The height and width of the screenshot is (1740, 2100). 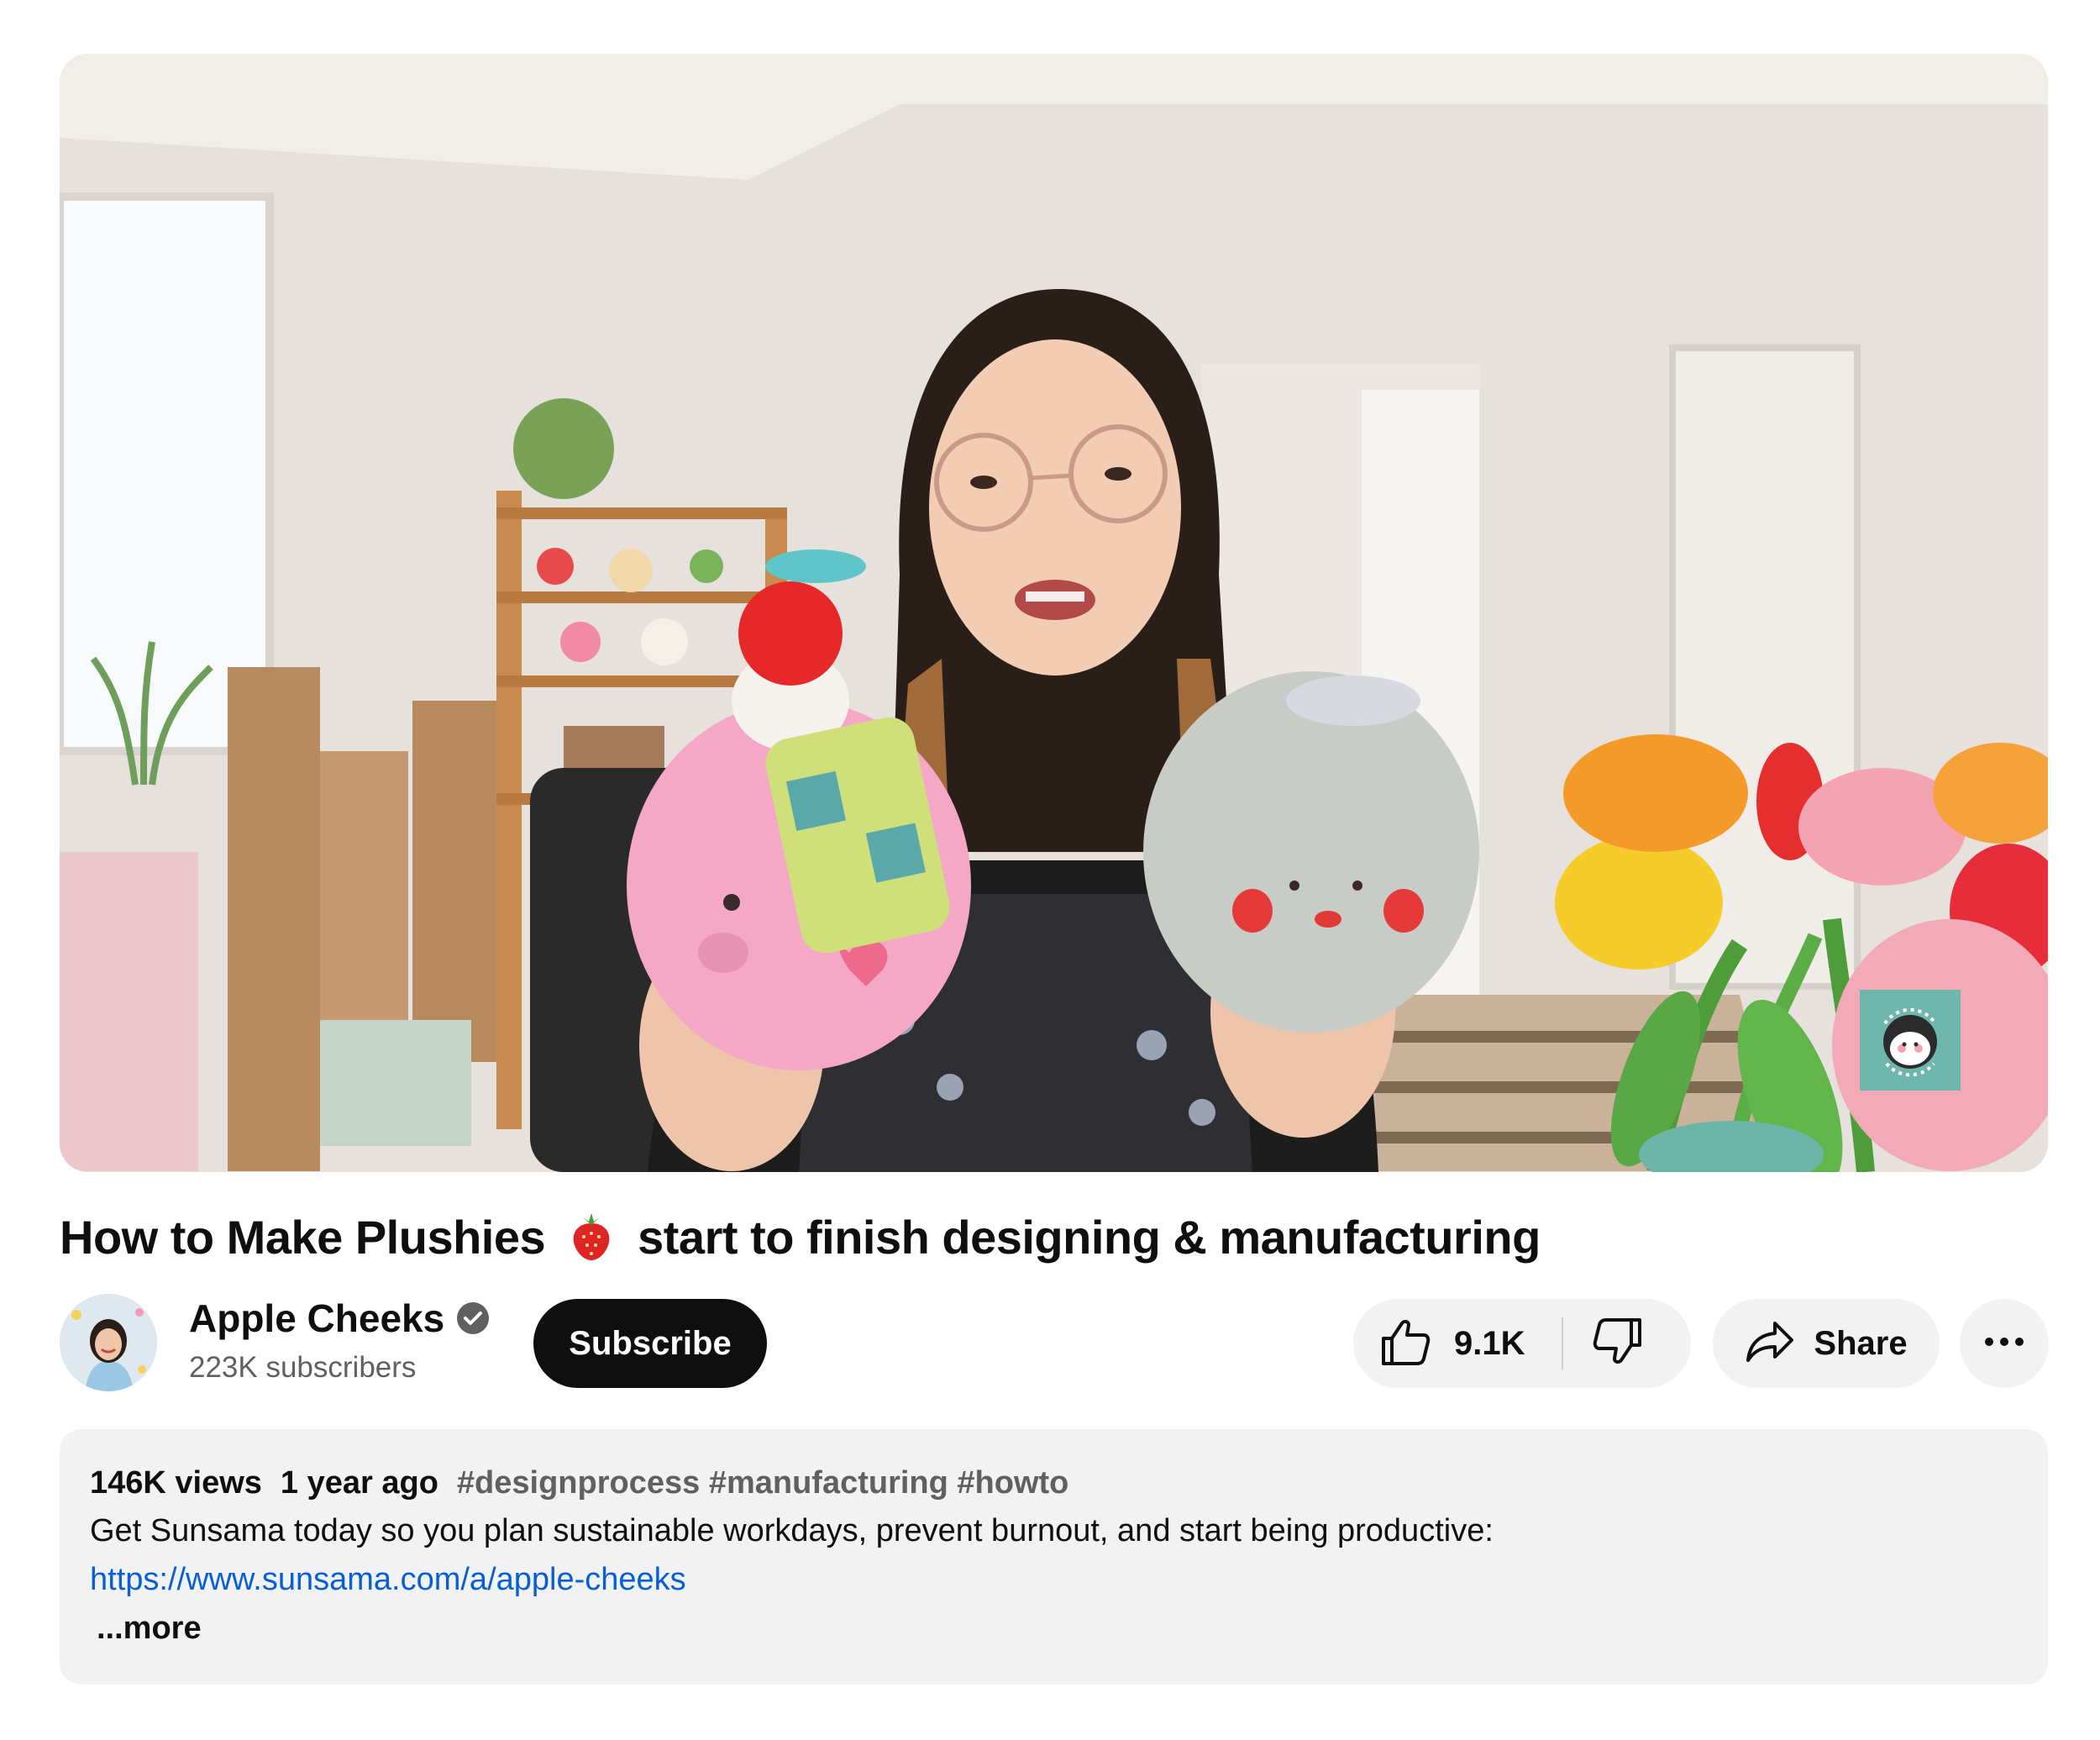 I want to click on hashtags: #designprocess #manufacturing #howto, so click(x=762, y=1483).